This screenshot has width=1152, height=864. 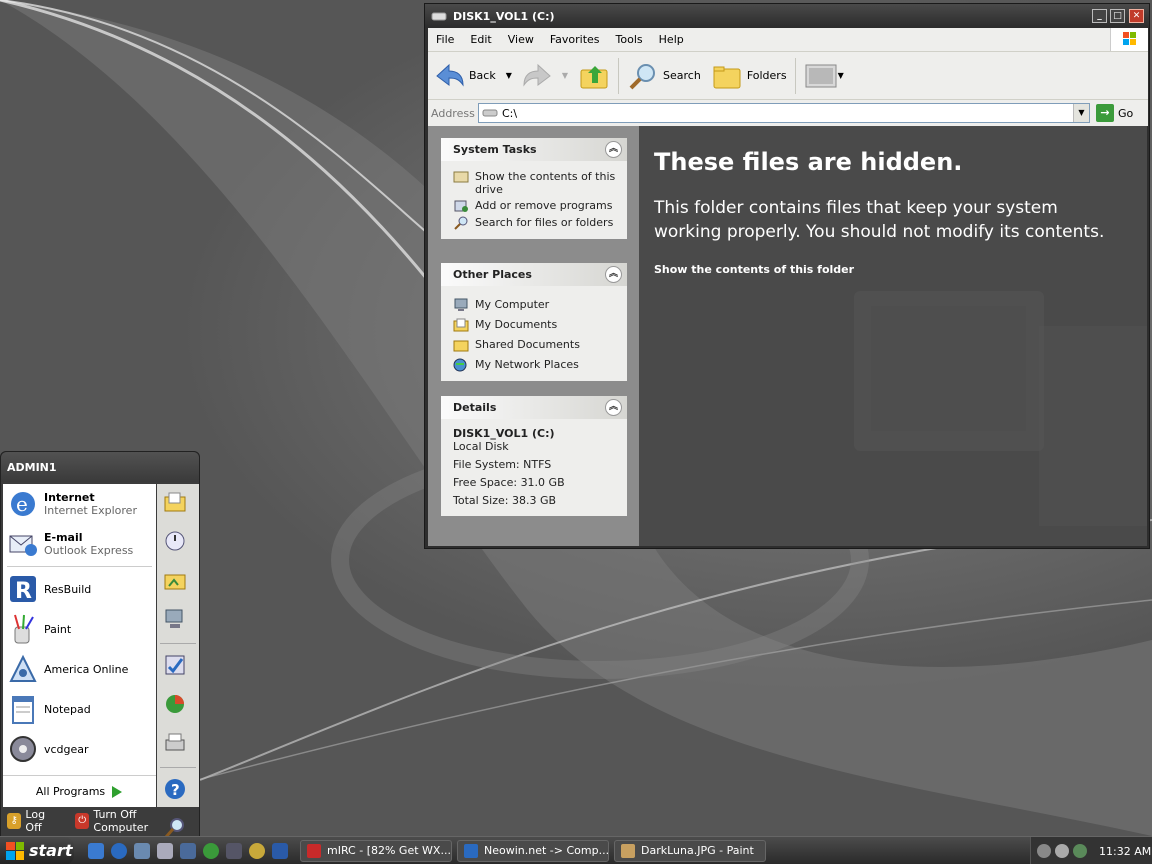 I want to click on ie-quicklaunch-icon, so click(x=119, y=850).